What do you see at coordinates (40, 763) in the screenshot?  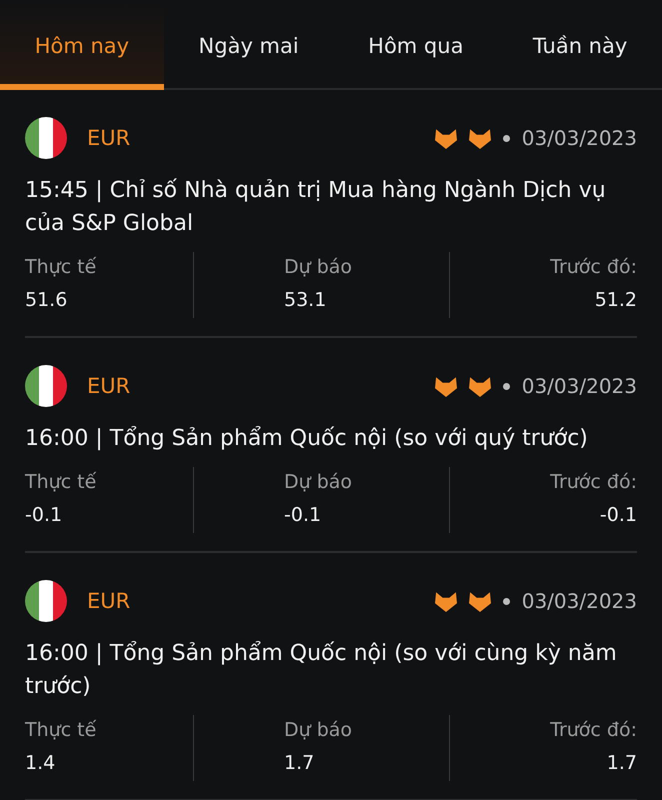 I see `stat-value: 1.4` at bounding box center [40, 763].